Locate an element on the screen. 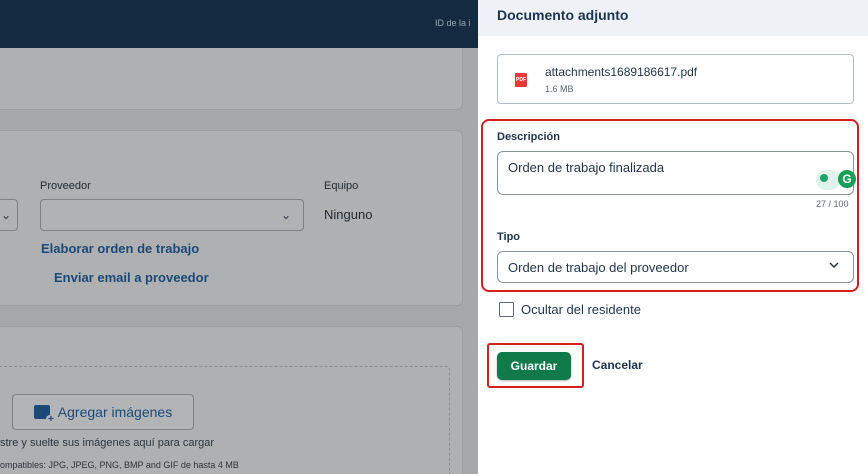 The image size is (868, 474). proveedor-label: Proveedor is located at coordinates (65, 186).